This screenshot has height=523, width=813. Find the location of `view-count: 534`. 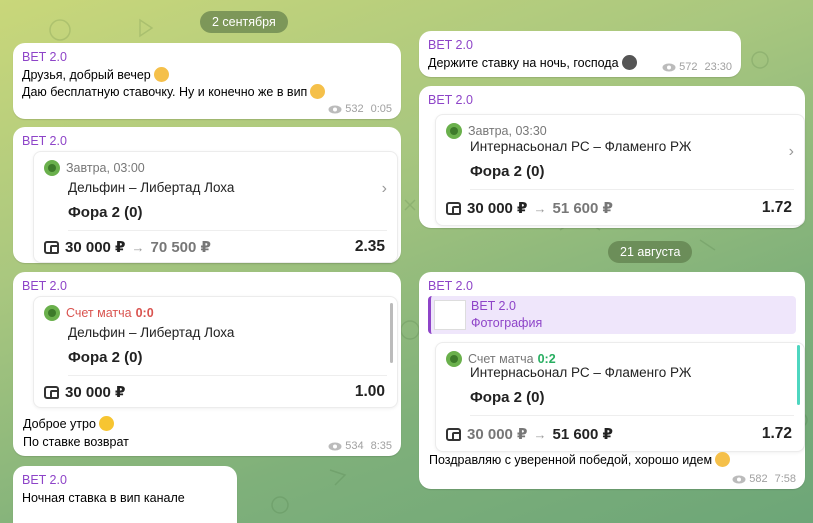

view-count: 534 is located at coordinates (354, 446).